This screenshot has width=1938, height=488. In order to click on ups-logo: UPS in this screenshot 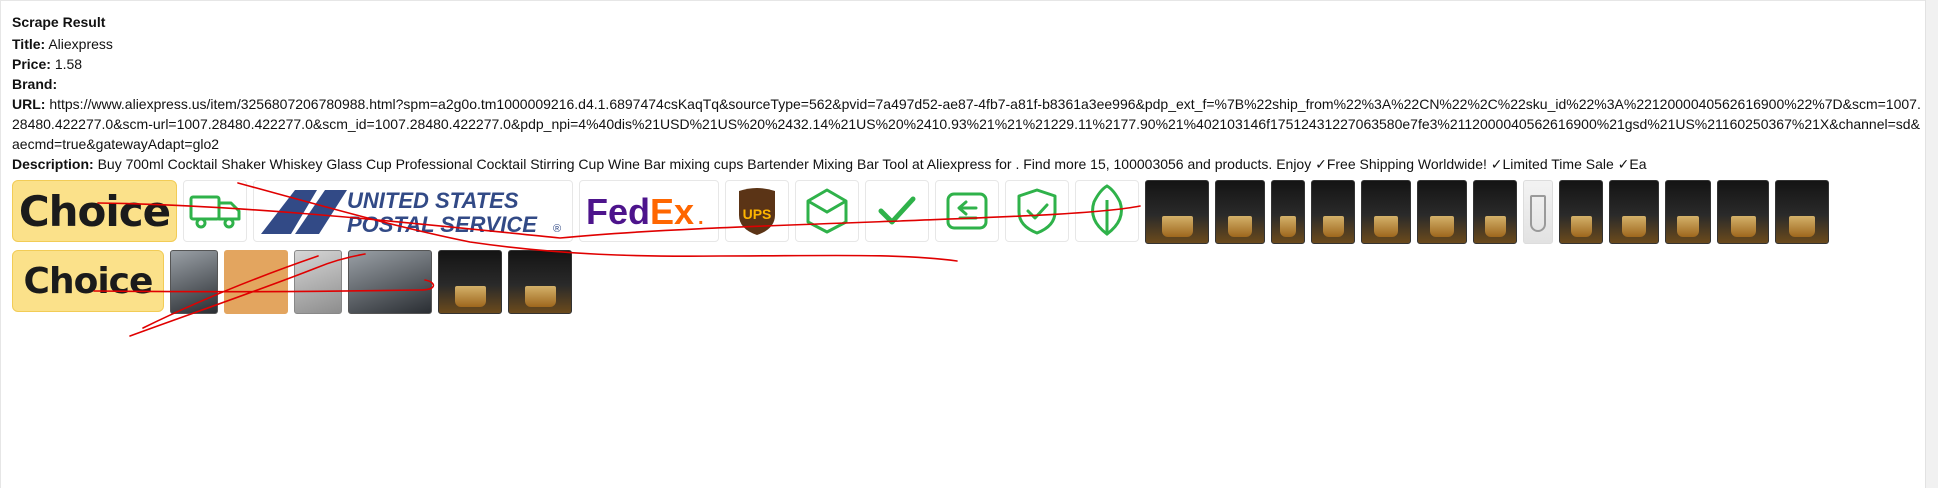, I will do `click(757, 211)`.